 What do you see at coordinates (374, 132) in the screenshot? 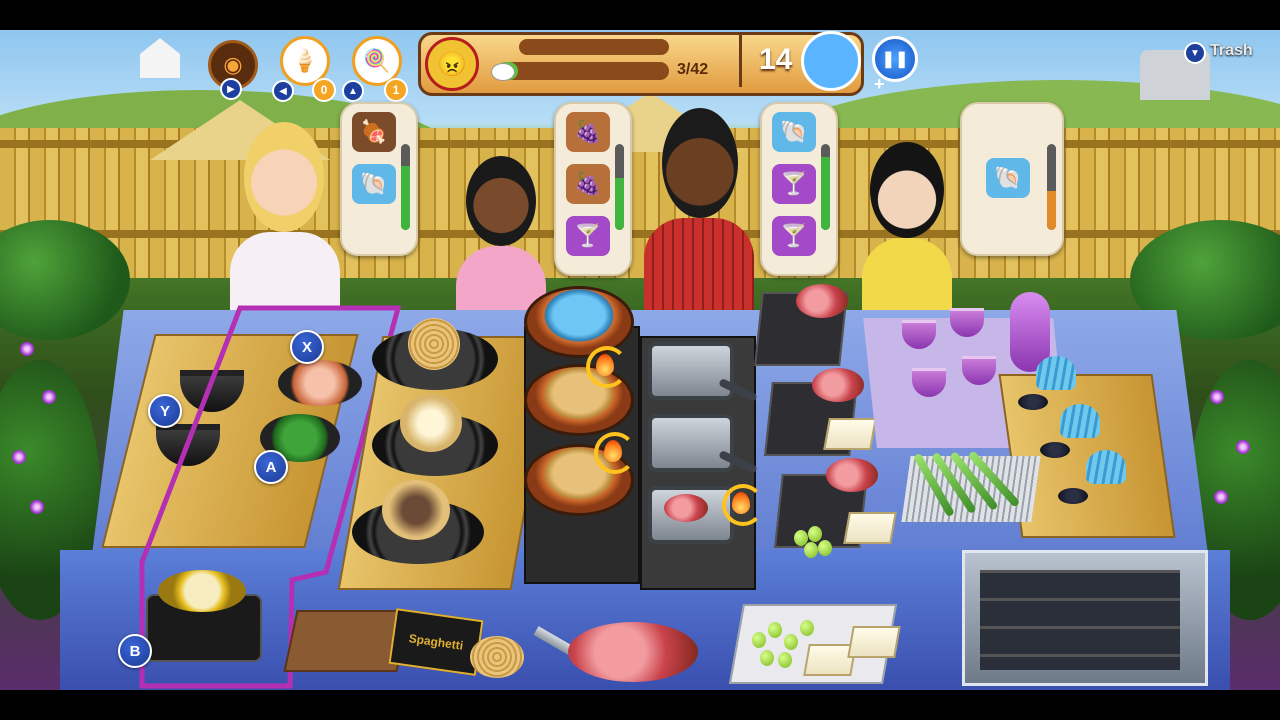
I see `order-truffle-meat-plate-icon: 🍖` at bounding box center [374, 132].